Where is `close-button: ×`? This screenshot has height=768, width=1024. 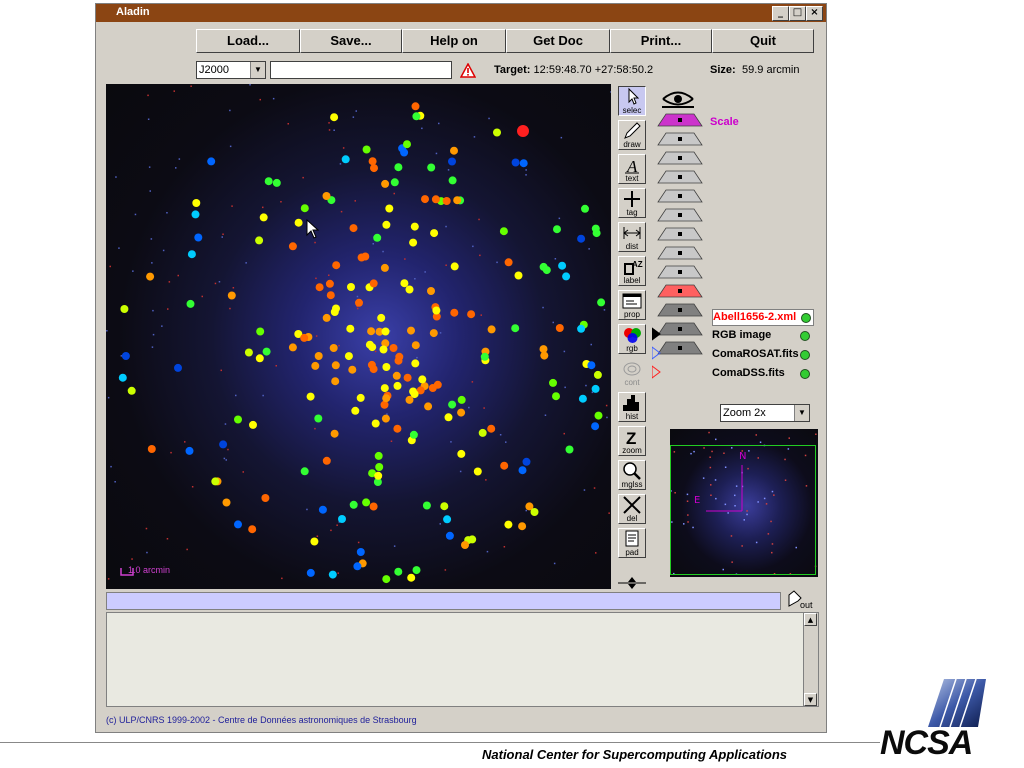 close-button: × is located at coordinates (814, 13).